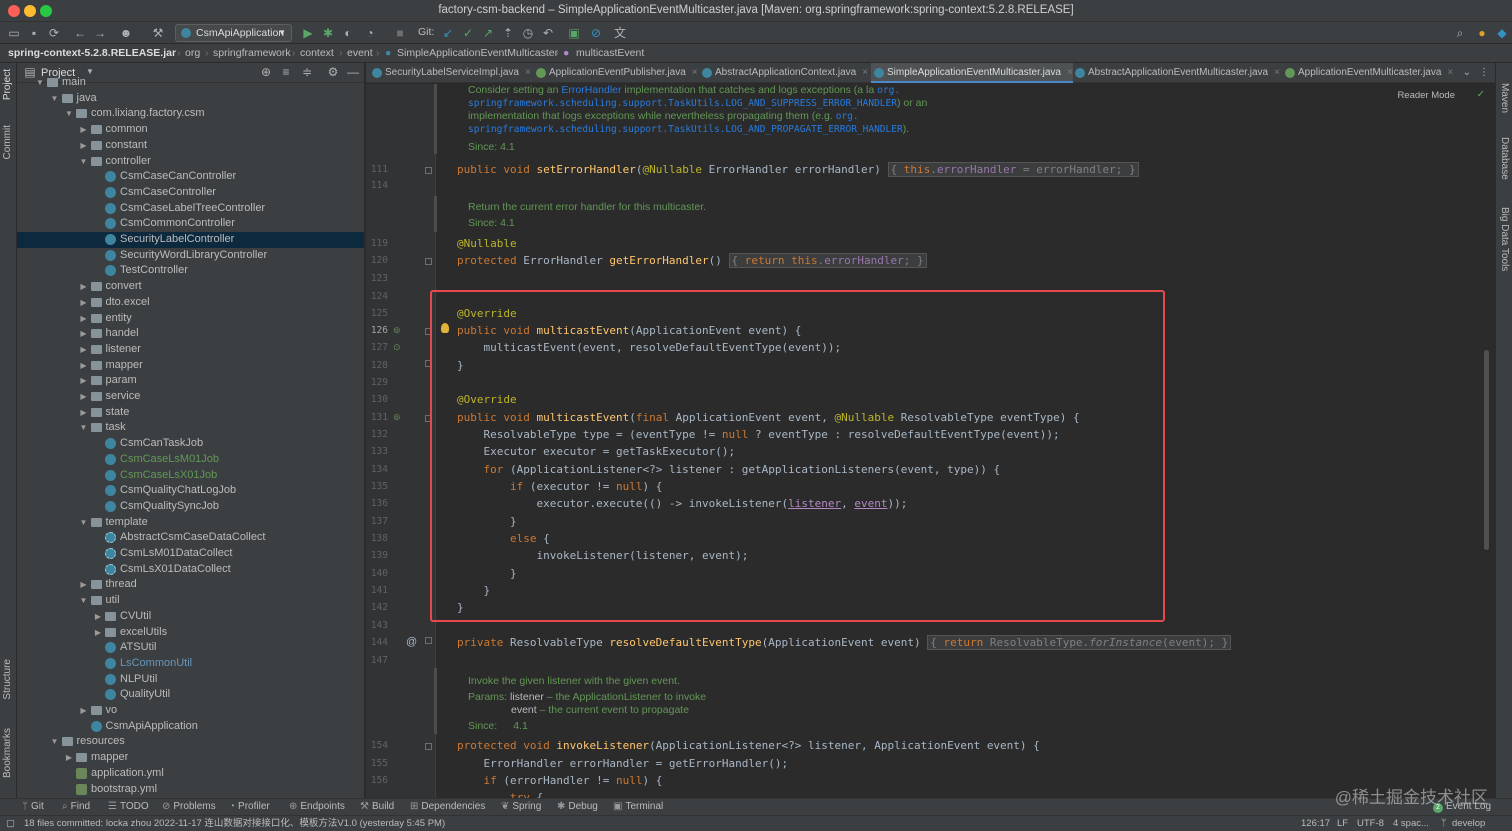  I want to click on tree-file: SecurityLabelController, so click(190, 240).